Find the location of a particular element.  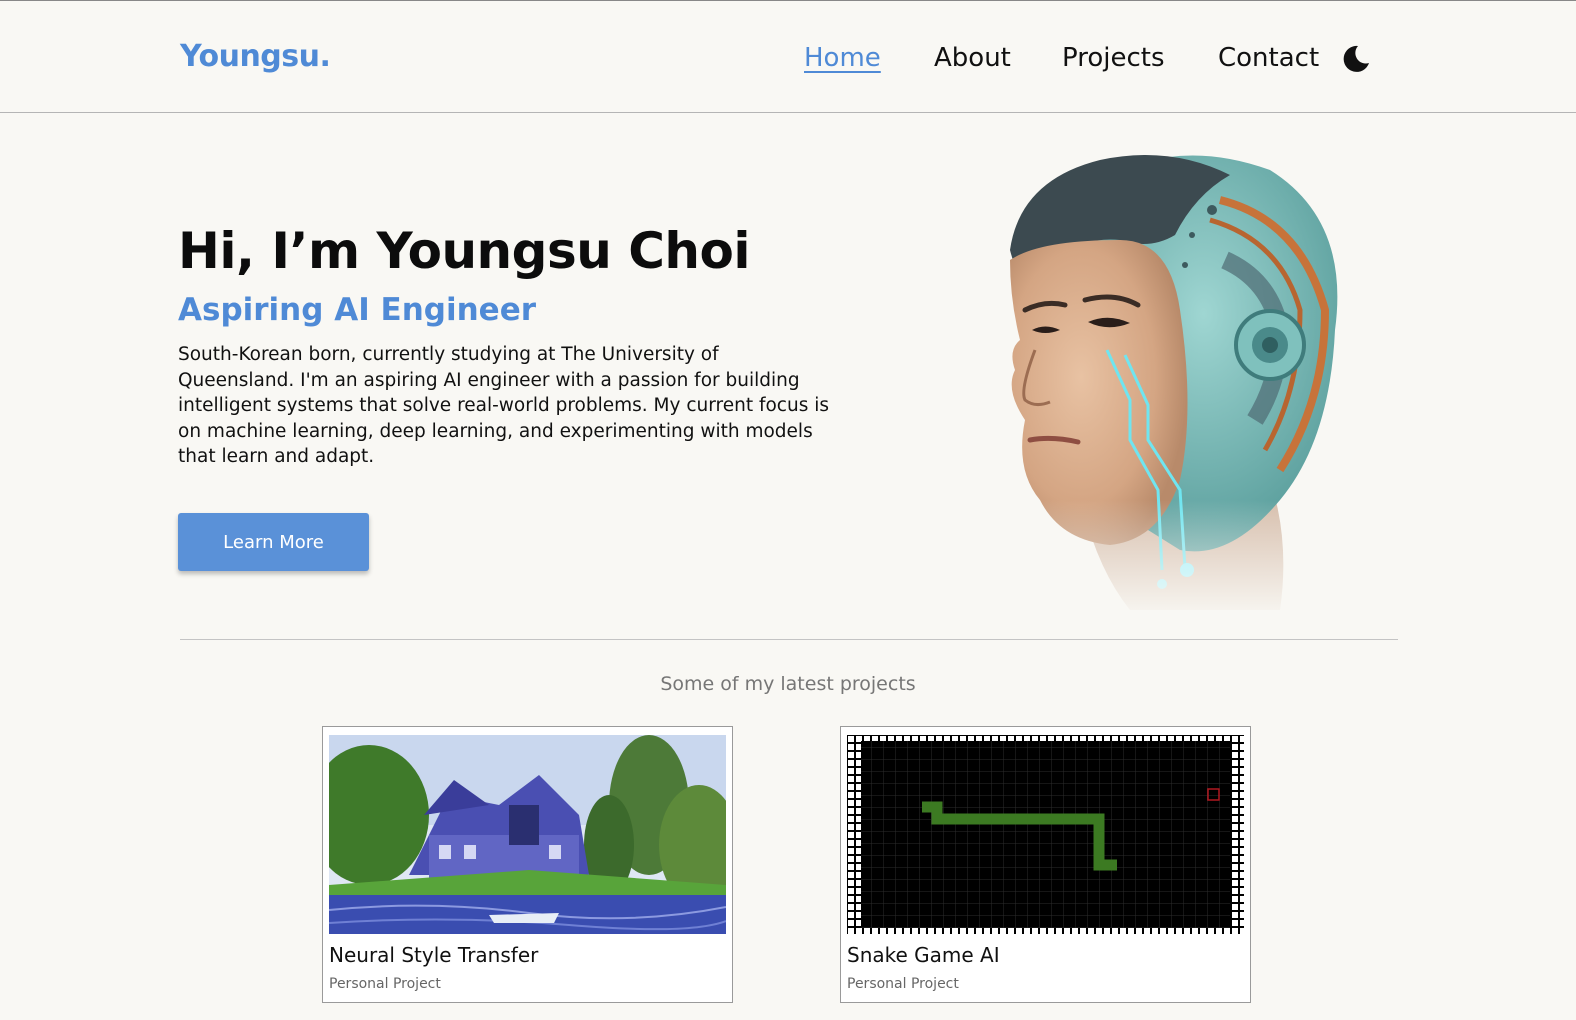

projects-caption: Some of my latest projects is located at coordinates (788, 684).